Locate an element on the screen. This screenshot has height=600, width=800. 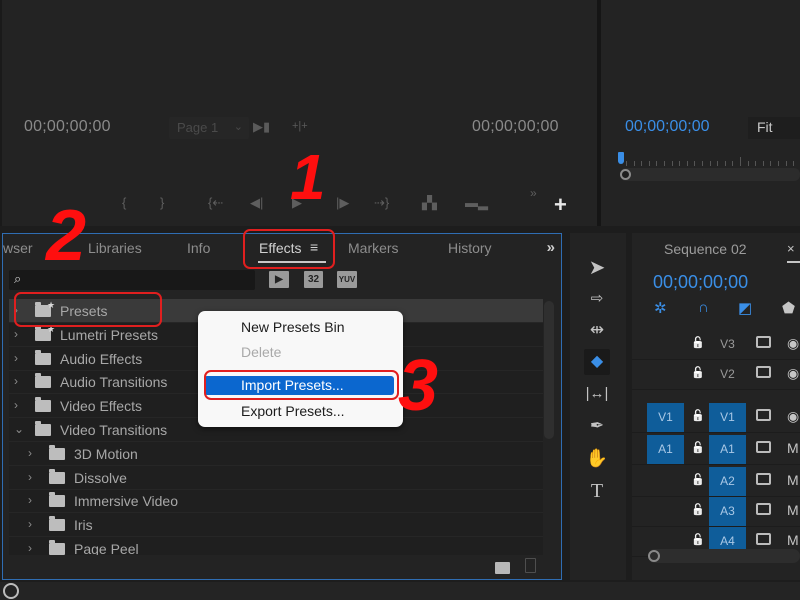
timeline-zoom-scrollbar is located at coordinates (724, 556).